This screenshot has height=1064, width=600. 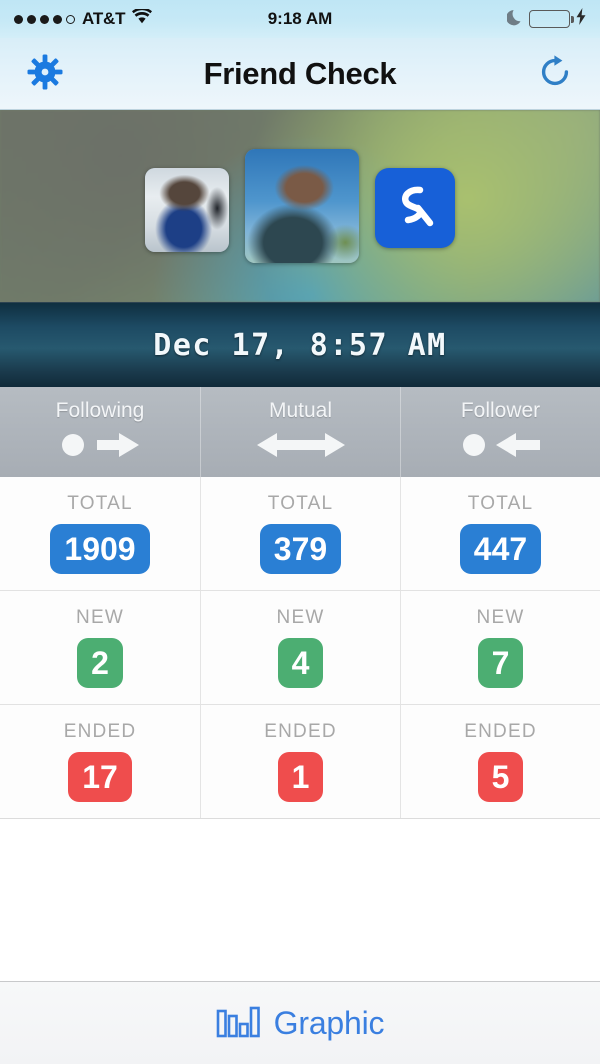 I want to click on page-title: Friend Check, so click(x=300, y=73).